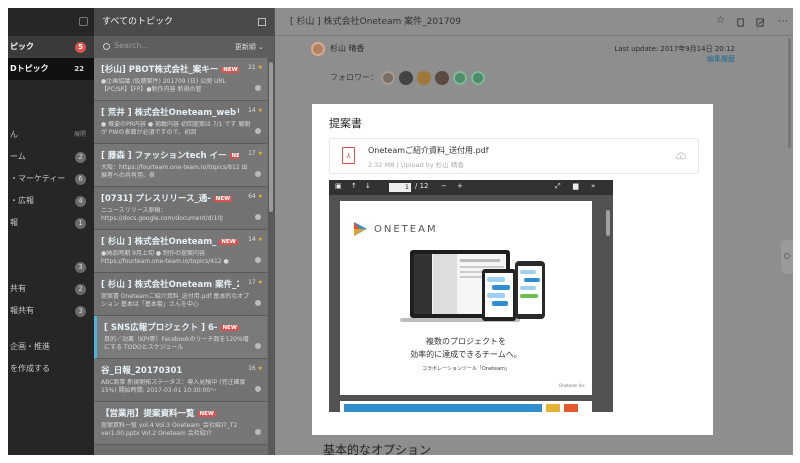 Image resolution: width=800 pixels, height=463 pixels. What do you see at coordinates (338, 186) in the screenshot?
I see `sidebar-toggle-icon: ▣` at bounding box center [338, 186].